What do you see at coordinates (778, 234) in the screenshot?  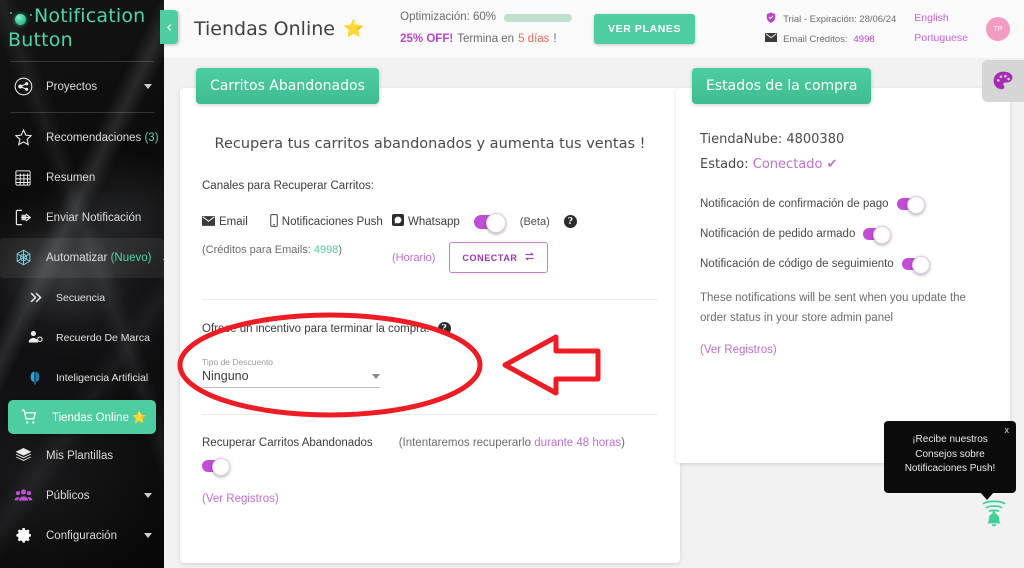 I see `toggle-label: Notificación de pedido armado` at bounding box center [778, 234].